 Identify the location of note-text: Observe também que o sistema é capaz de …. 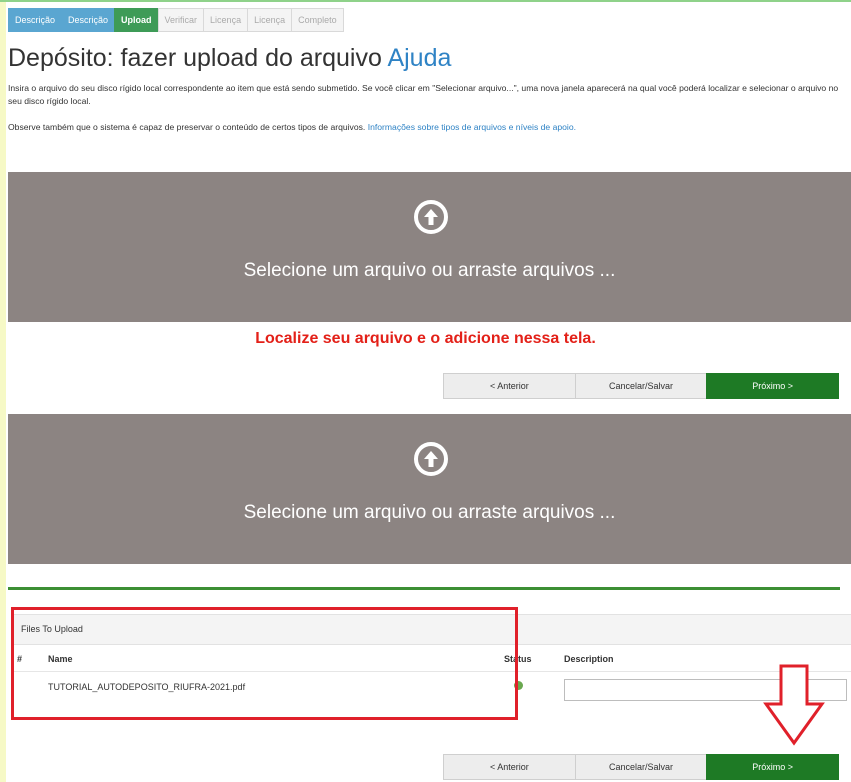
(187, 127).